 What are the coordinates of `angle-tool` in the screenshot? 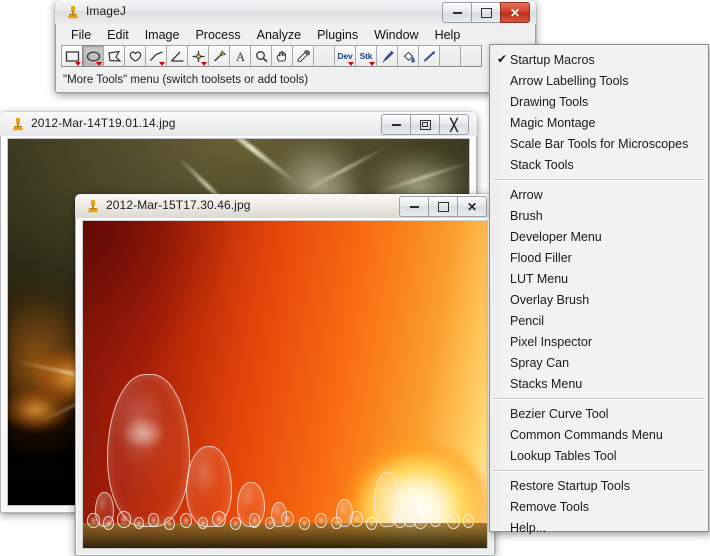 It's located at (177, 56).